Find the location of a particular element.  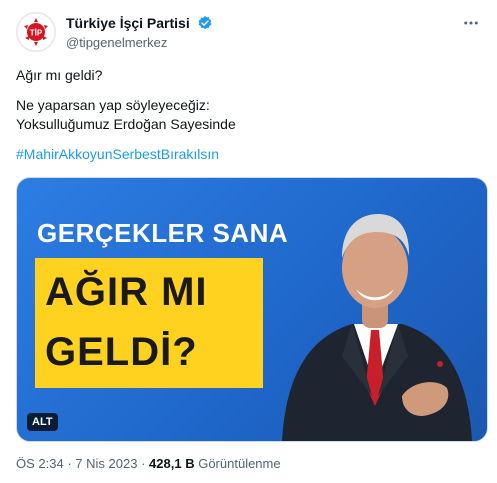

account-handle: @tipgenelmerkez is located at coordinates (139, 42).